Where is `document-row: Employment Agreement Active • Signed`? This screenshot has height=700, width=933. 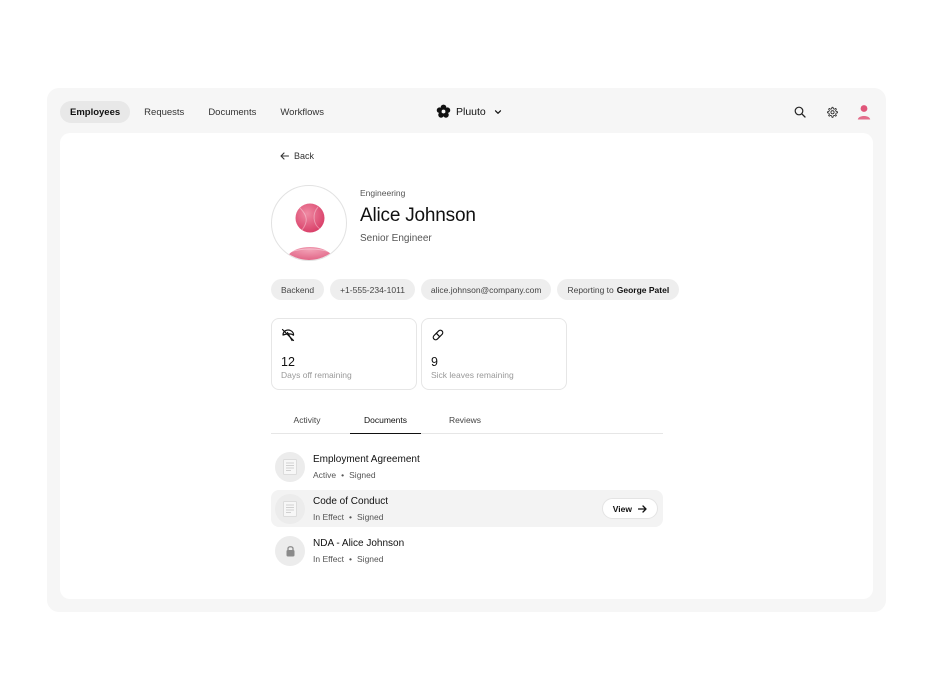 document-row: Employment Agreement Active • Signed is located at coordinates (467, 466).